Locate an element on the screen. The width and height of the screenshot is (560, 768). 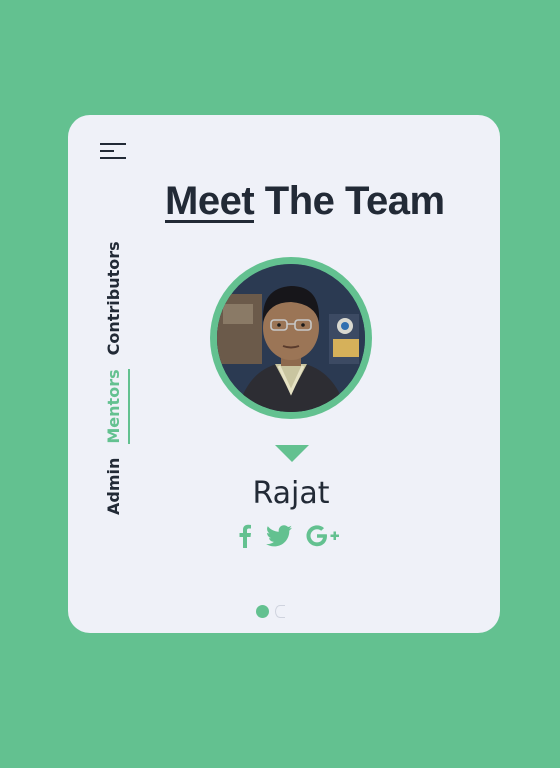
tab-contributors: Contributors is located at coordinates (114, 298).